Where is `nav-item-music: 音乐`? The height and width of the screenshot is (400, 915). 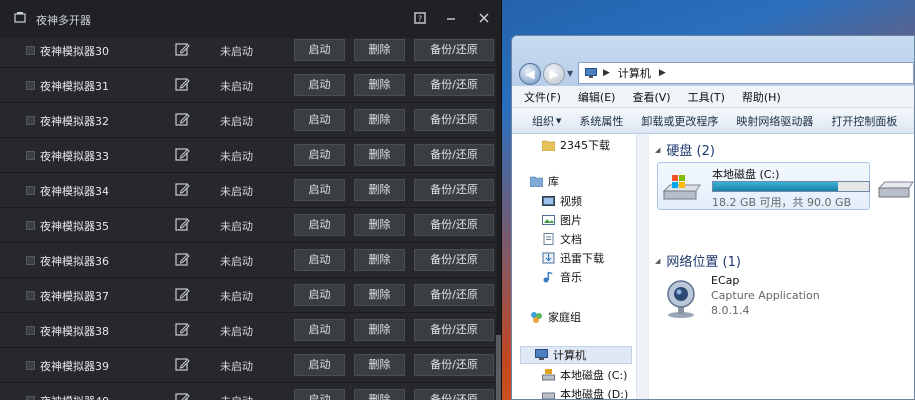 nav-item-music: 音乐 is located at coordinates (562, 277).